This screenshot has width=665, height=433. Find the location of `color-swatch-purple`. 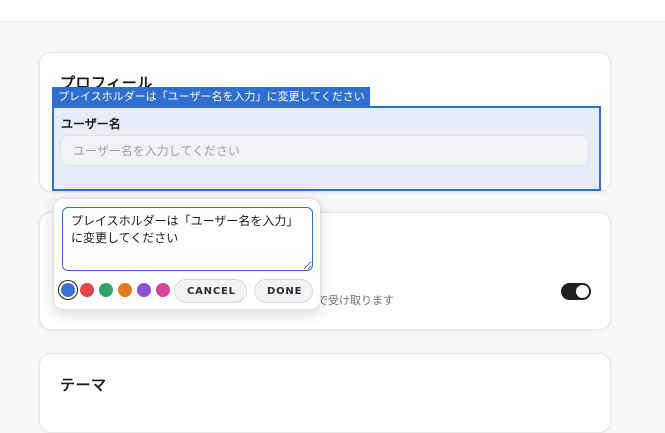

color-swatch-purple is located at coordinates (144, 290).